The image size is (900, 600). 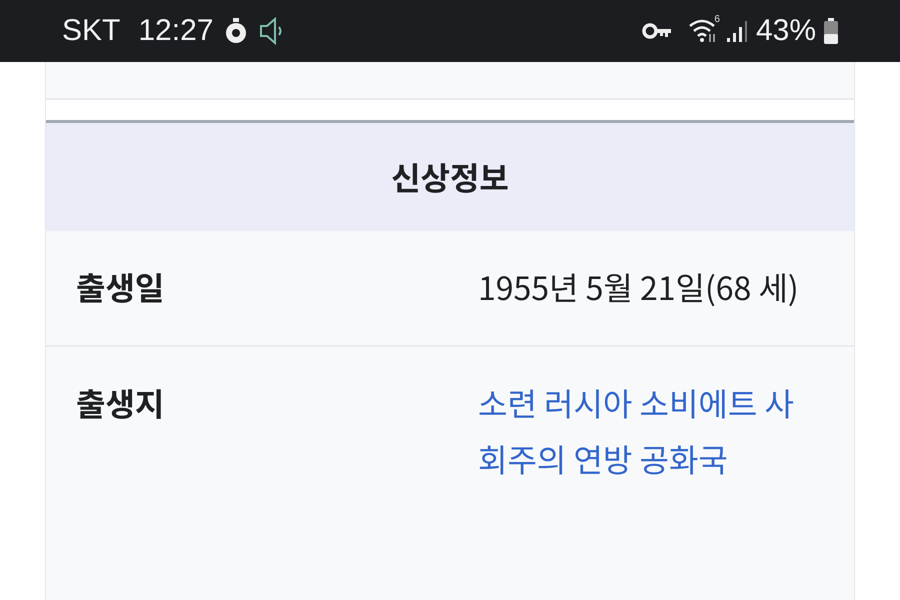 What do you see at coordinates (236, 31) in the screenshot?
I see `record-icon` at bounding box center [236, 31].